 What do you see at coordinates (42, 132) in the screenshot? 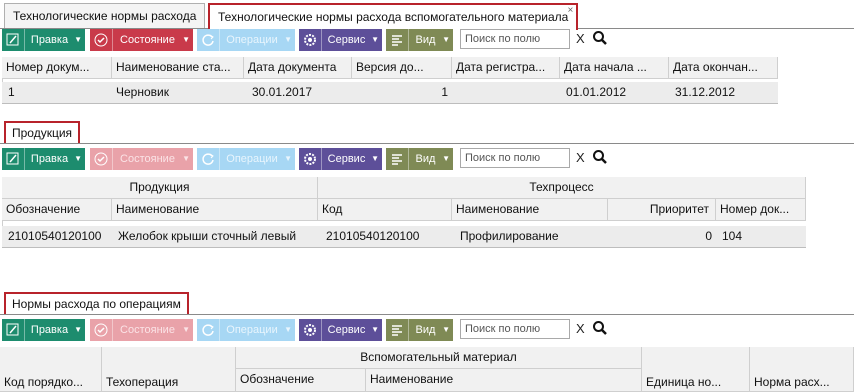
I see `tab-products: Продукция` at bounding box center [42, 132].